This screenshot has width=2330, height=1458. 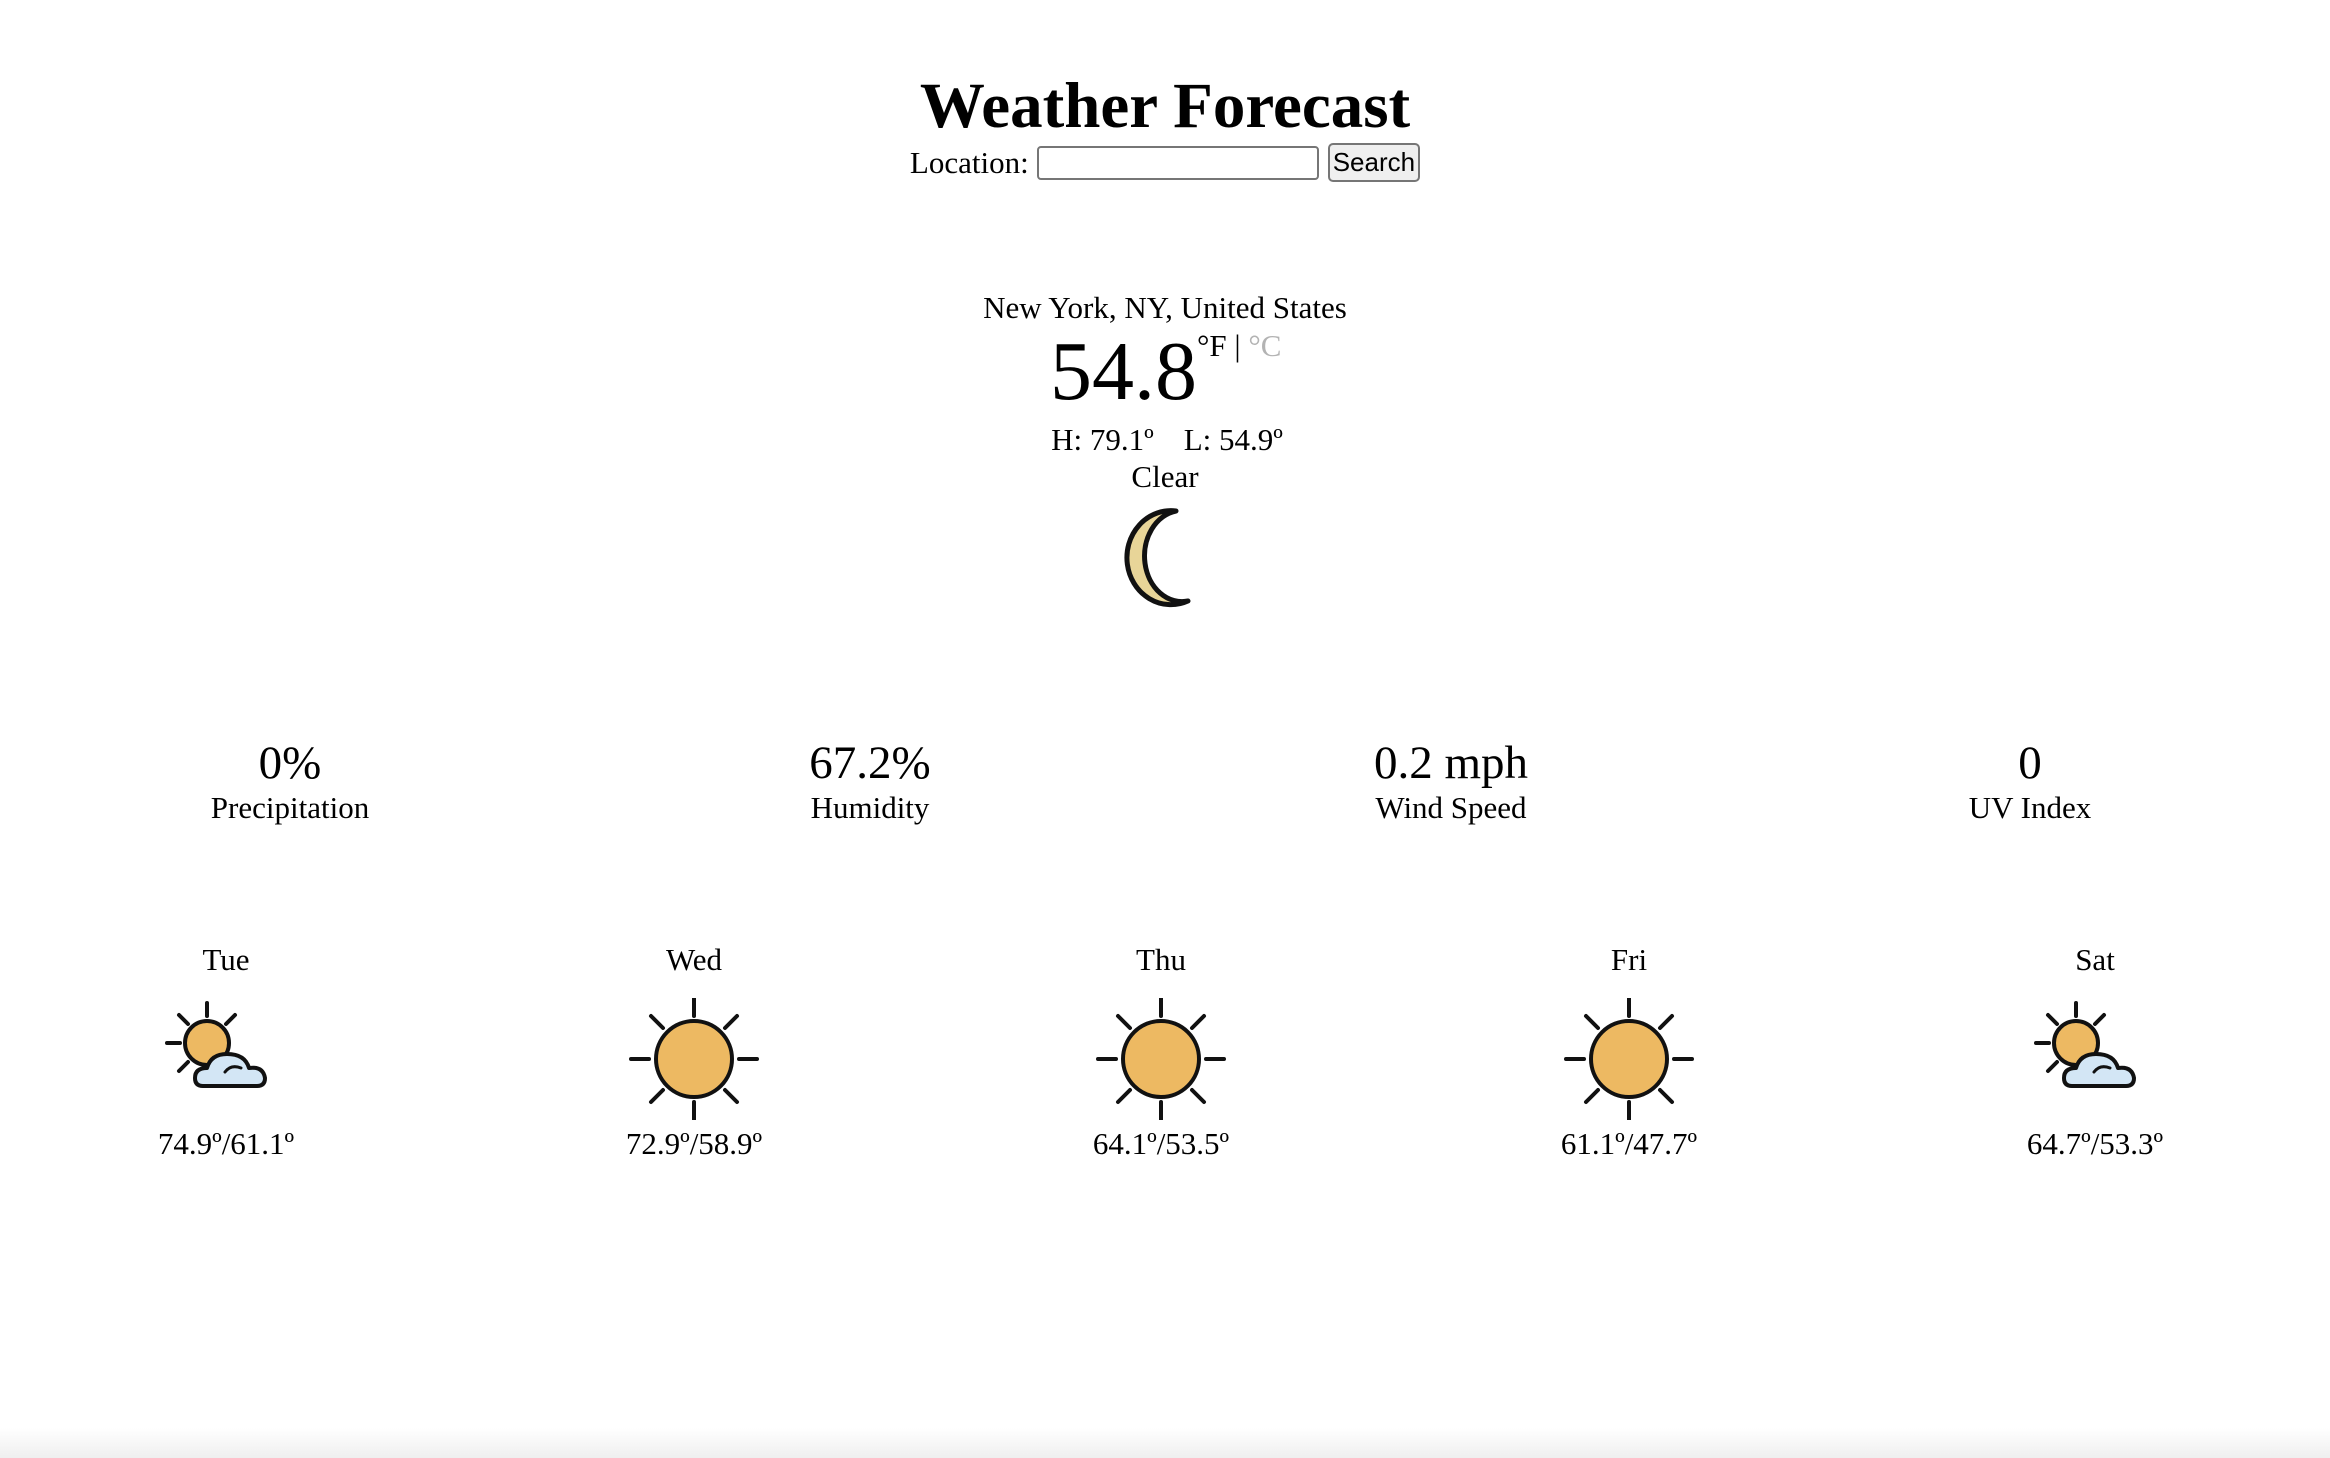 What do you see at coordinates (290, 807) in the screenshot?
I see `precipitation-label: Precipitation` at bounding box center [290, 807].